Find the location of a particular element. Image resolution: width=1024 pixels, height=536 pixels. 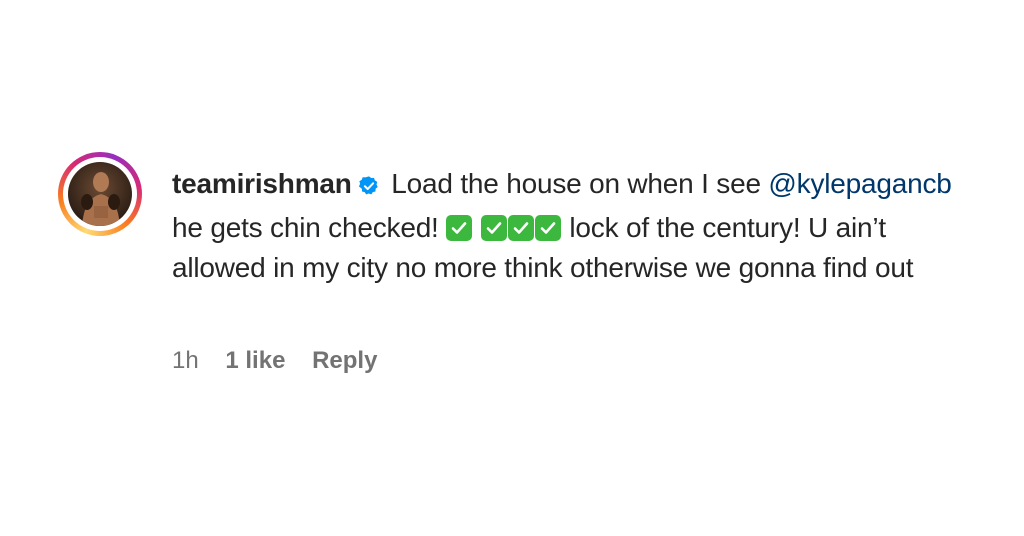

timestamp: 1h is located at coordinates (185, 360).